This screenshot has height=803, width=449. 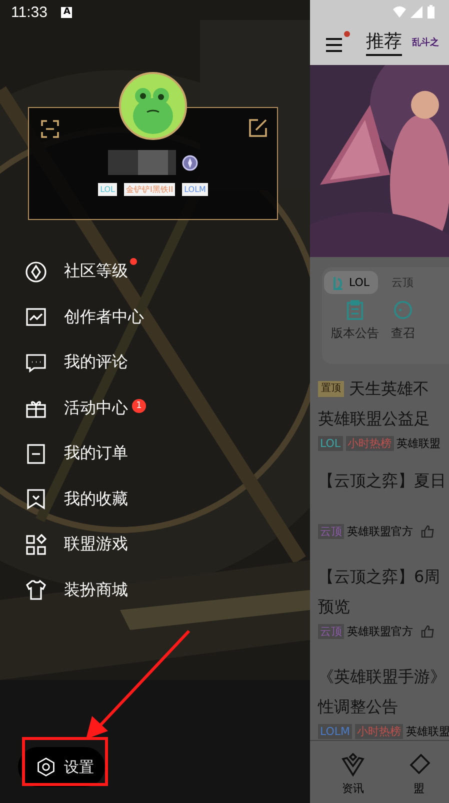 What do you see at coordinates (334, 607) in the screenshot?
I see `post-title: 预览` at bounding box center [334, 607].